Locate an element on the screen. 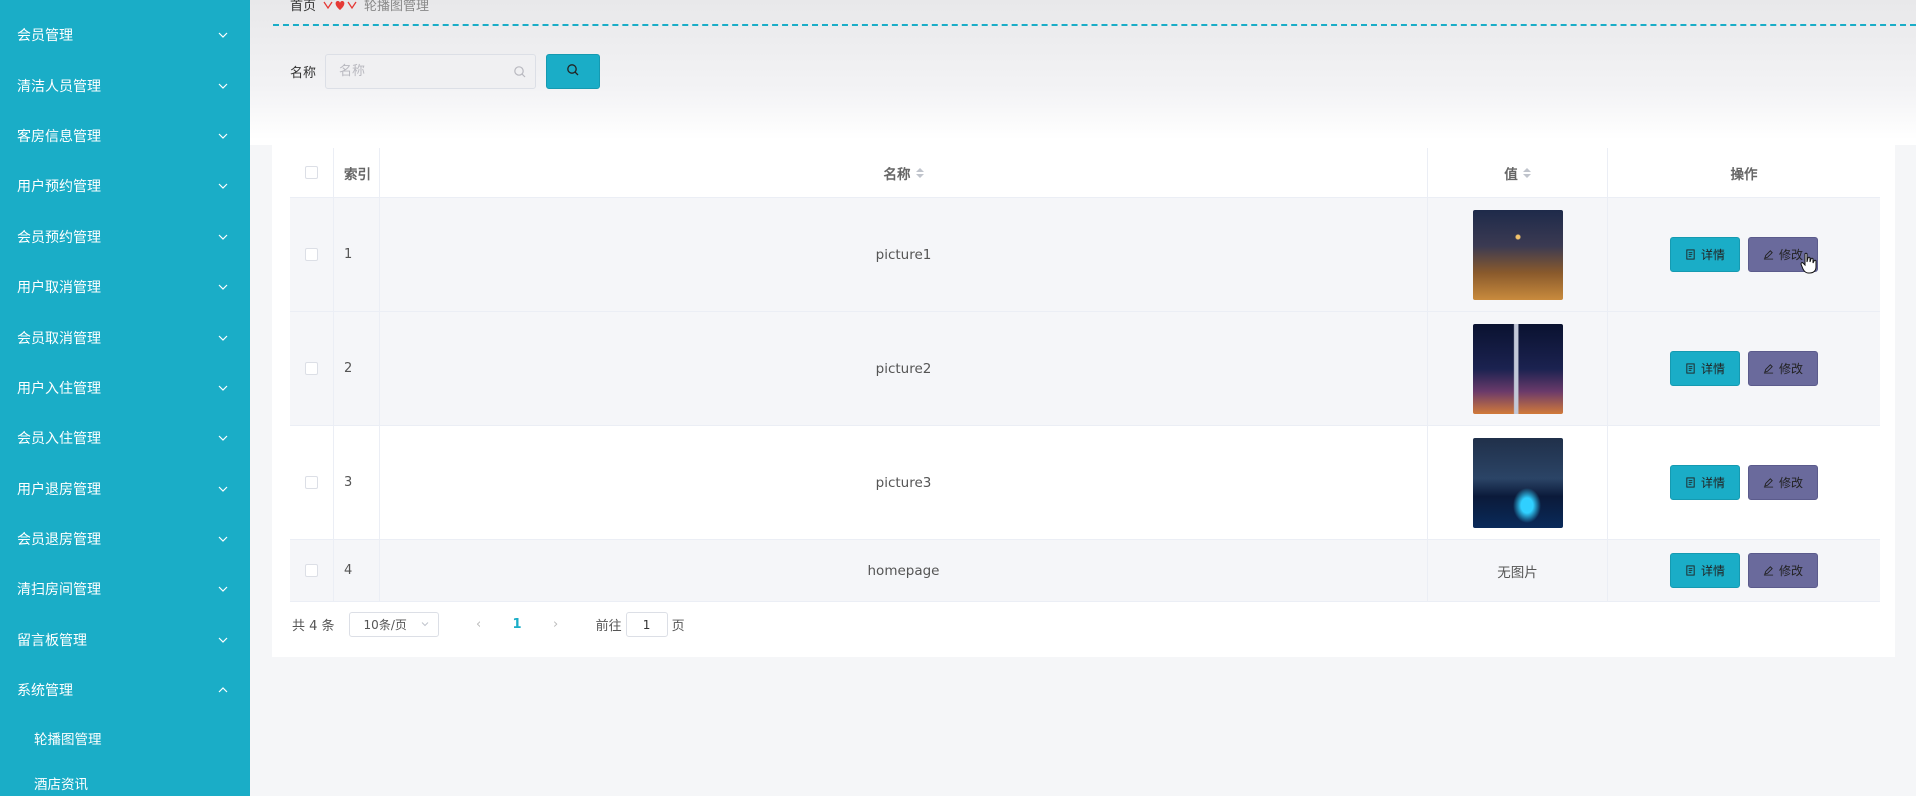 This screenshot has height=796, width=1916. sidebar-item-user-checkin: 用户入住管理 is located at coordinates (125, 388).